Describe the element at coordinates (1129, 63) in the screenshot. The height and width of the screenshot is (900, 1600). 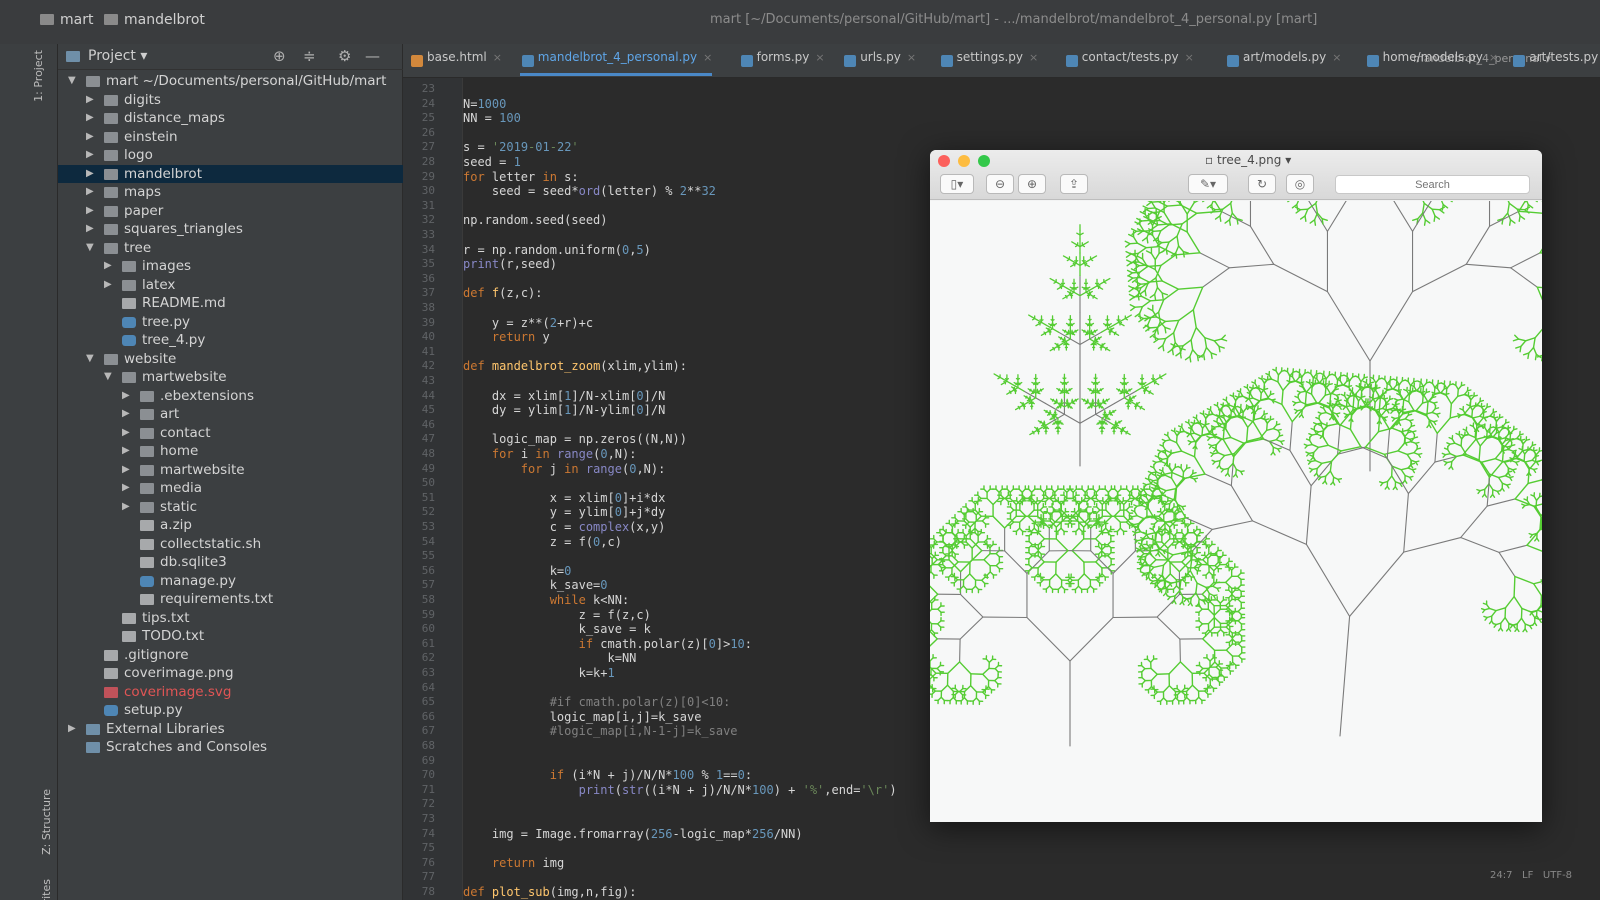
I see `editor-tab: contact/tests.py ×` at that location.